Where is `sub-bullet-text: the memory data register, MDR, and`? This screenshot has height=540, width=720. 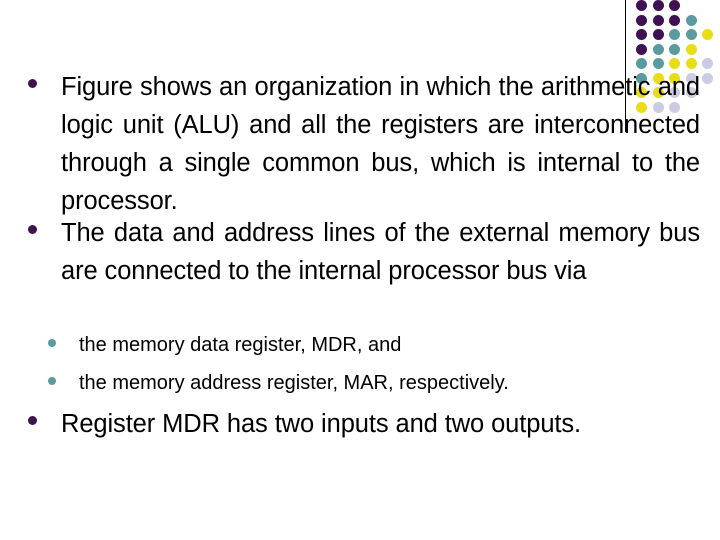
sub-bullet-text: the memory data register, MDR, and is located at coordinates (240, 345).